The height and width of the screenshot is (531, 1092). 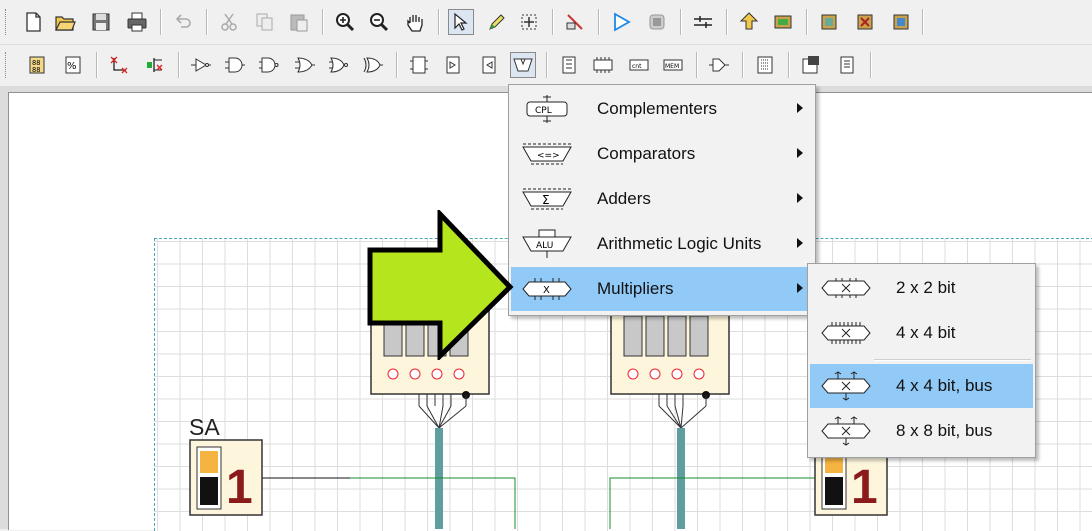 I want to click on wire-b, so click(x=712, y=503).